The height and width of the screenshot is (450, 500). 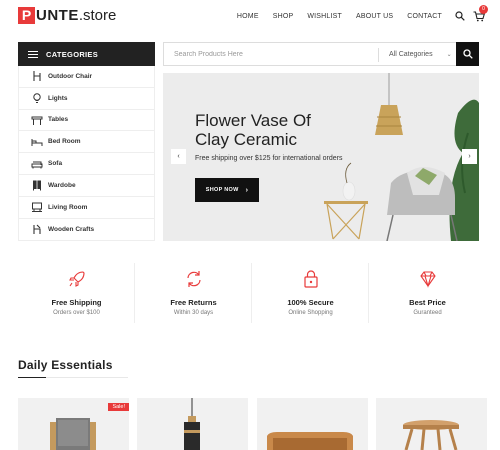 I want to click on wooden-craft-icon, so click(x=37, y=229).